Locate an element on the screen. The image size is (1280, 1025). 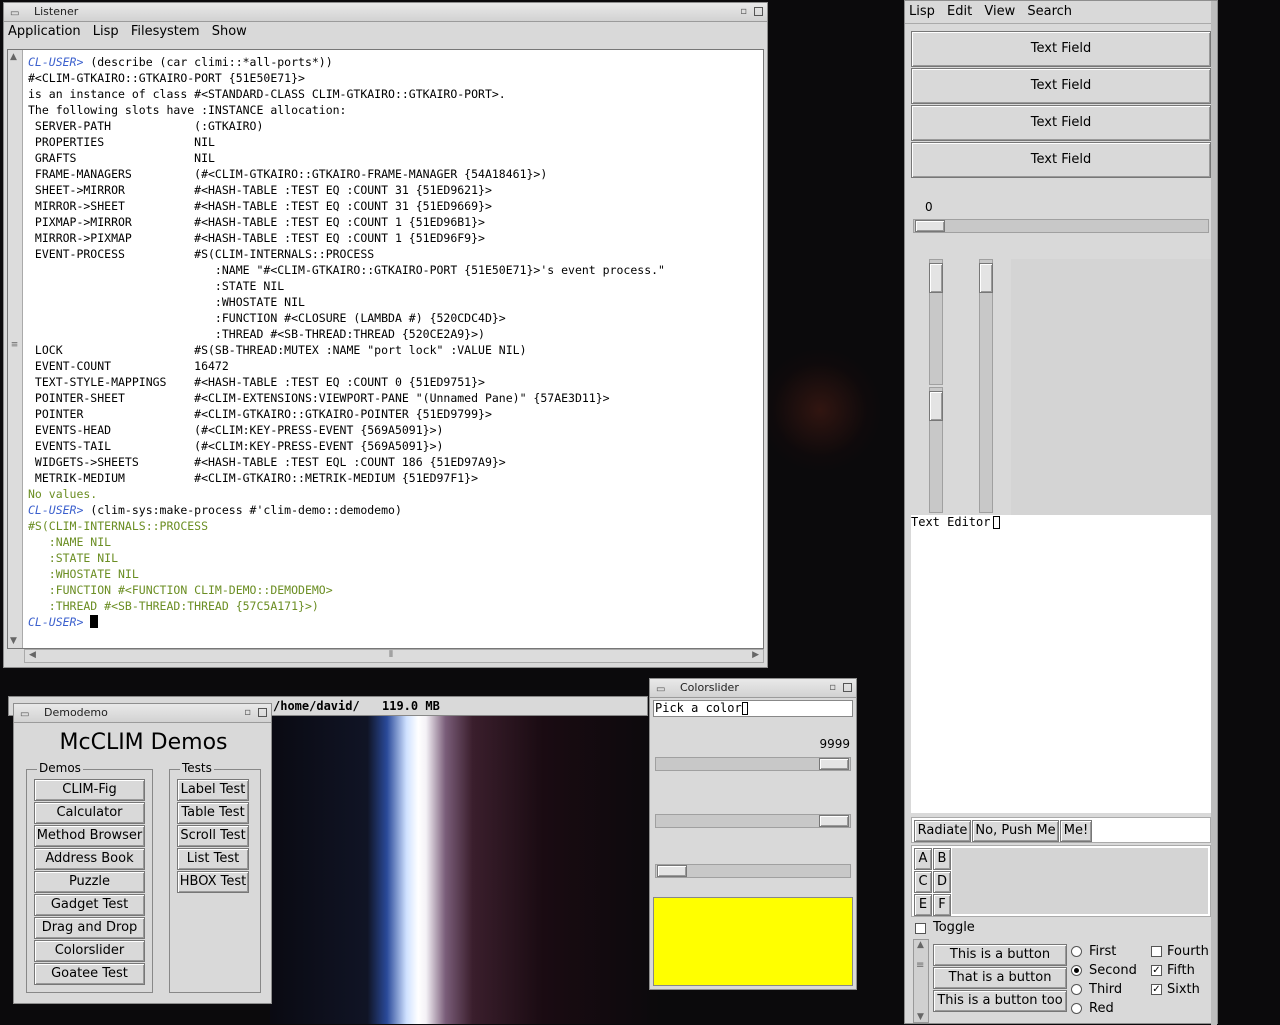
grid-button-d: D is located at coordinates (942, 882).